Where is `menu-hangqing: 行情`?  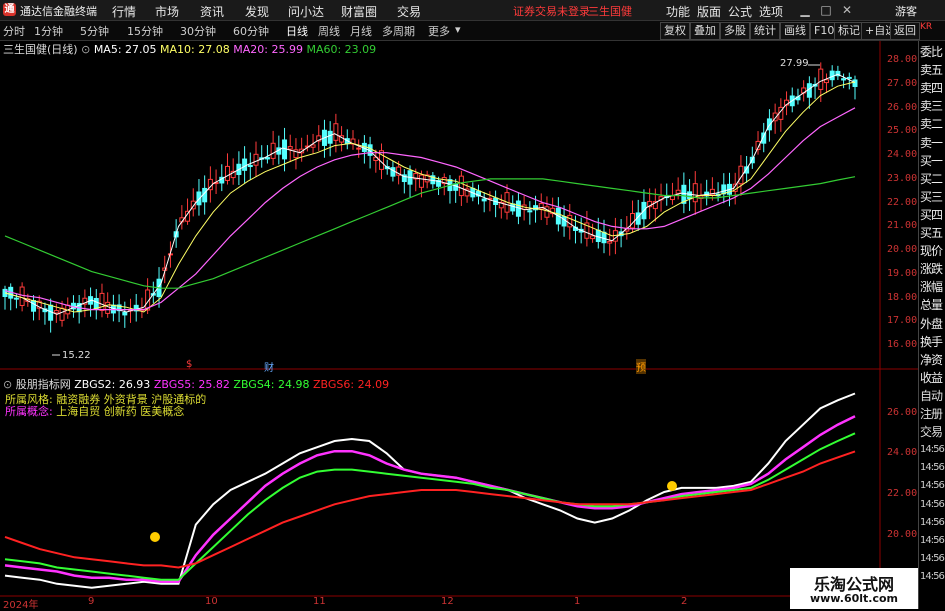
menu-hangqing: 行情 is located at coordinates (124, 11).